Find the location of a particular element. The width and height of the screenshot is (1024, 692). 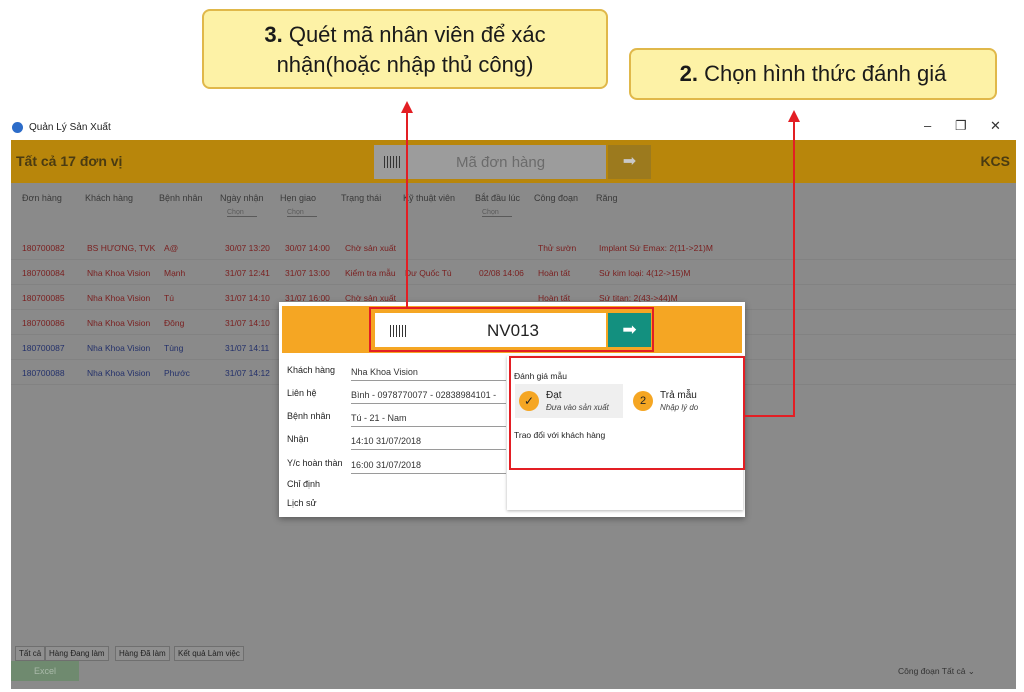

col-stage: Công đoạn is located at coordinates (556, 198).